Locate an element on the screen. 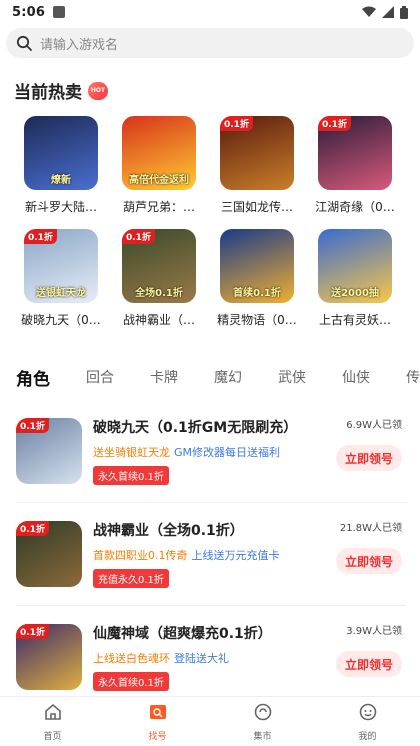 The image size is (420, 746). section-title-hot: 当前热卖 HOT is located at coordinates (61, 90).